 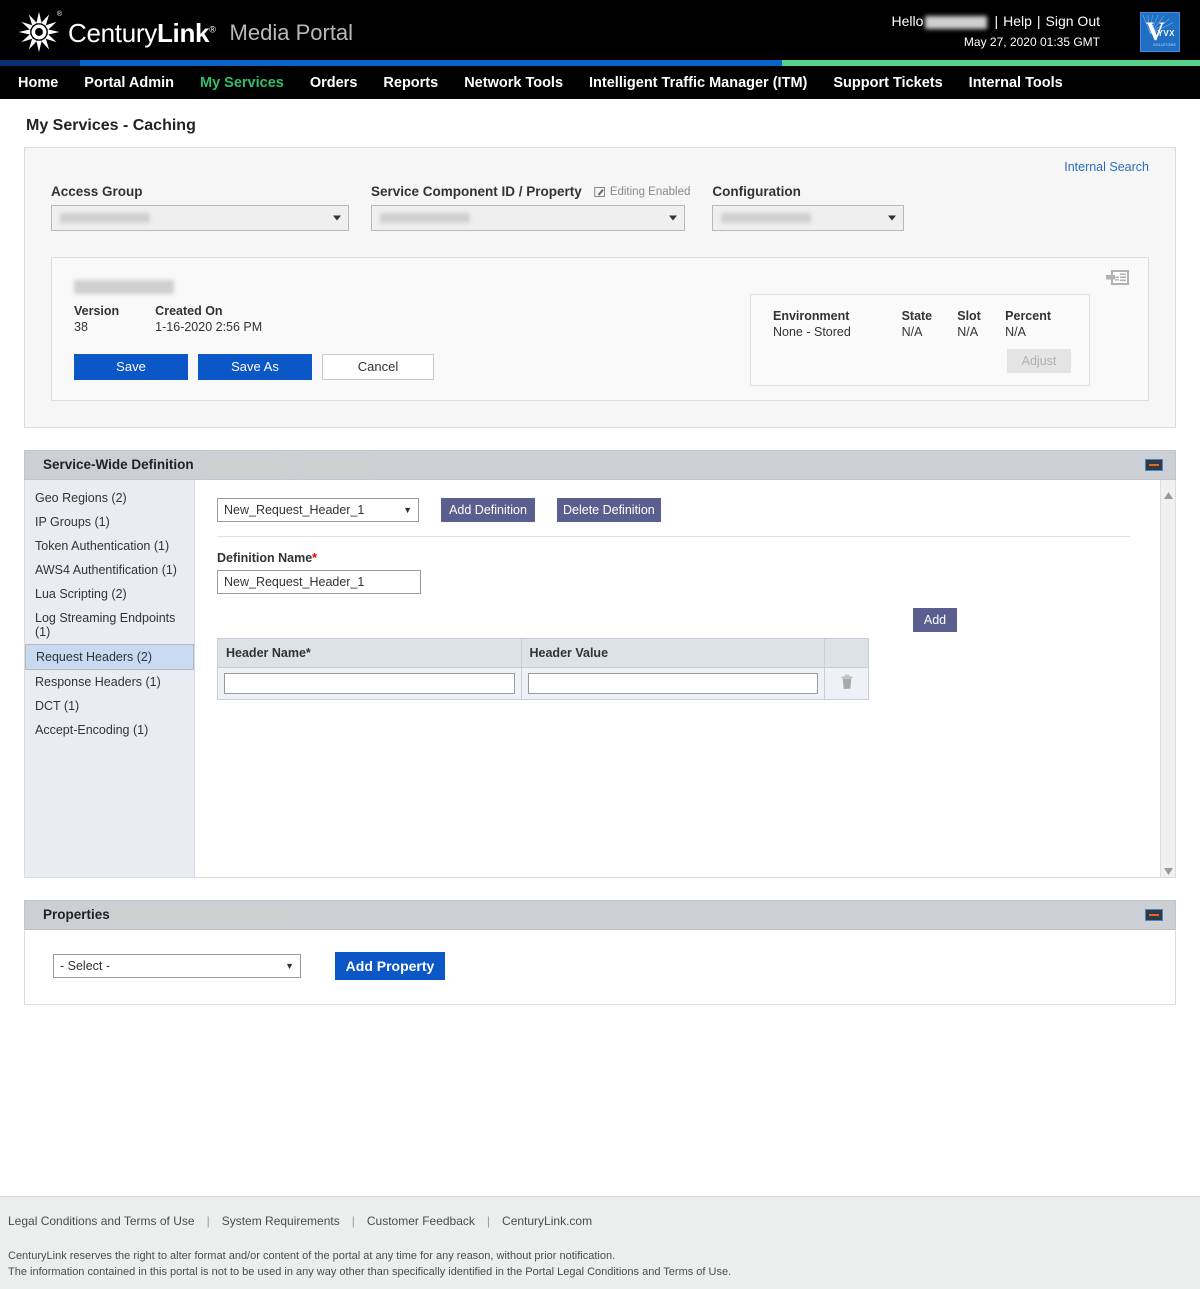 What do you see at coordinates (600, 914) in the screenshot?
I see `properties-header: Properties` at bounding box center [600, 914].